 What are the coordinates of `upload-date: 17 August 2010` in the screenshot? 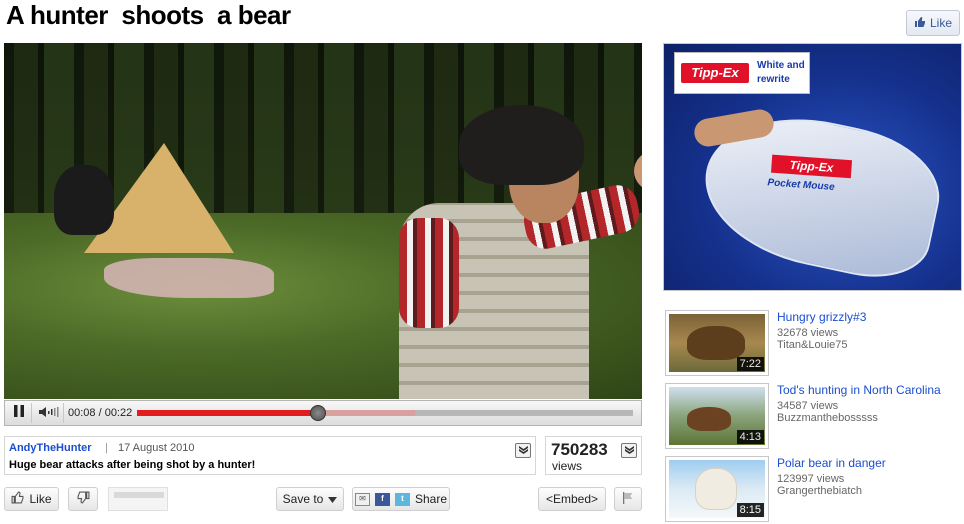 It's located at (156, 448).